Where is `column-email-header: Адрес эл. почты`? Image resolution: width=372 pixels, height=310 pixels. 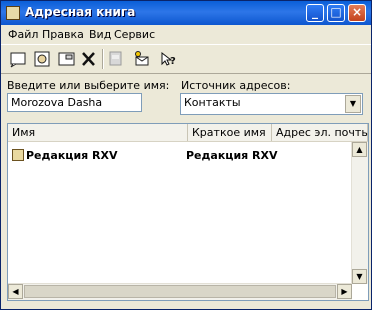 column-email-header: Адрес эл. почты is located at coordinates (320, 132).